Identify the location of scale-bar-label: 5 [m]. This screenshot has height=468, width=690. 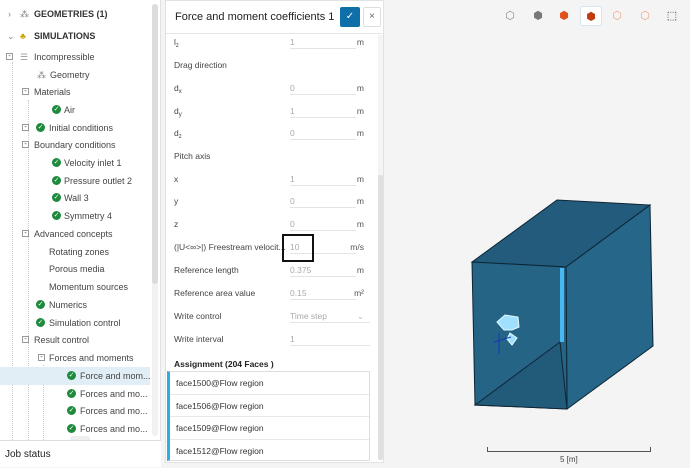
(569, 459).